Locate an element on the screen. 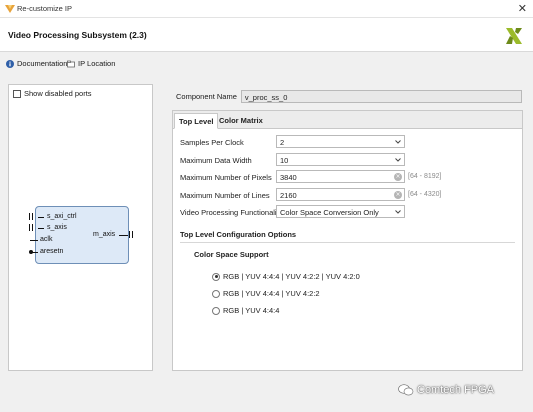  color-space-option-label: RGB | YUV 4:4:4 | YUV 4:2:2 | YUV 4:2:0 is located at coordinates (291, 276).